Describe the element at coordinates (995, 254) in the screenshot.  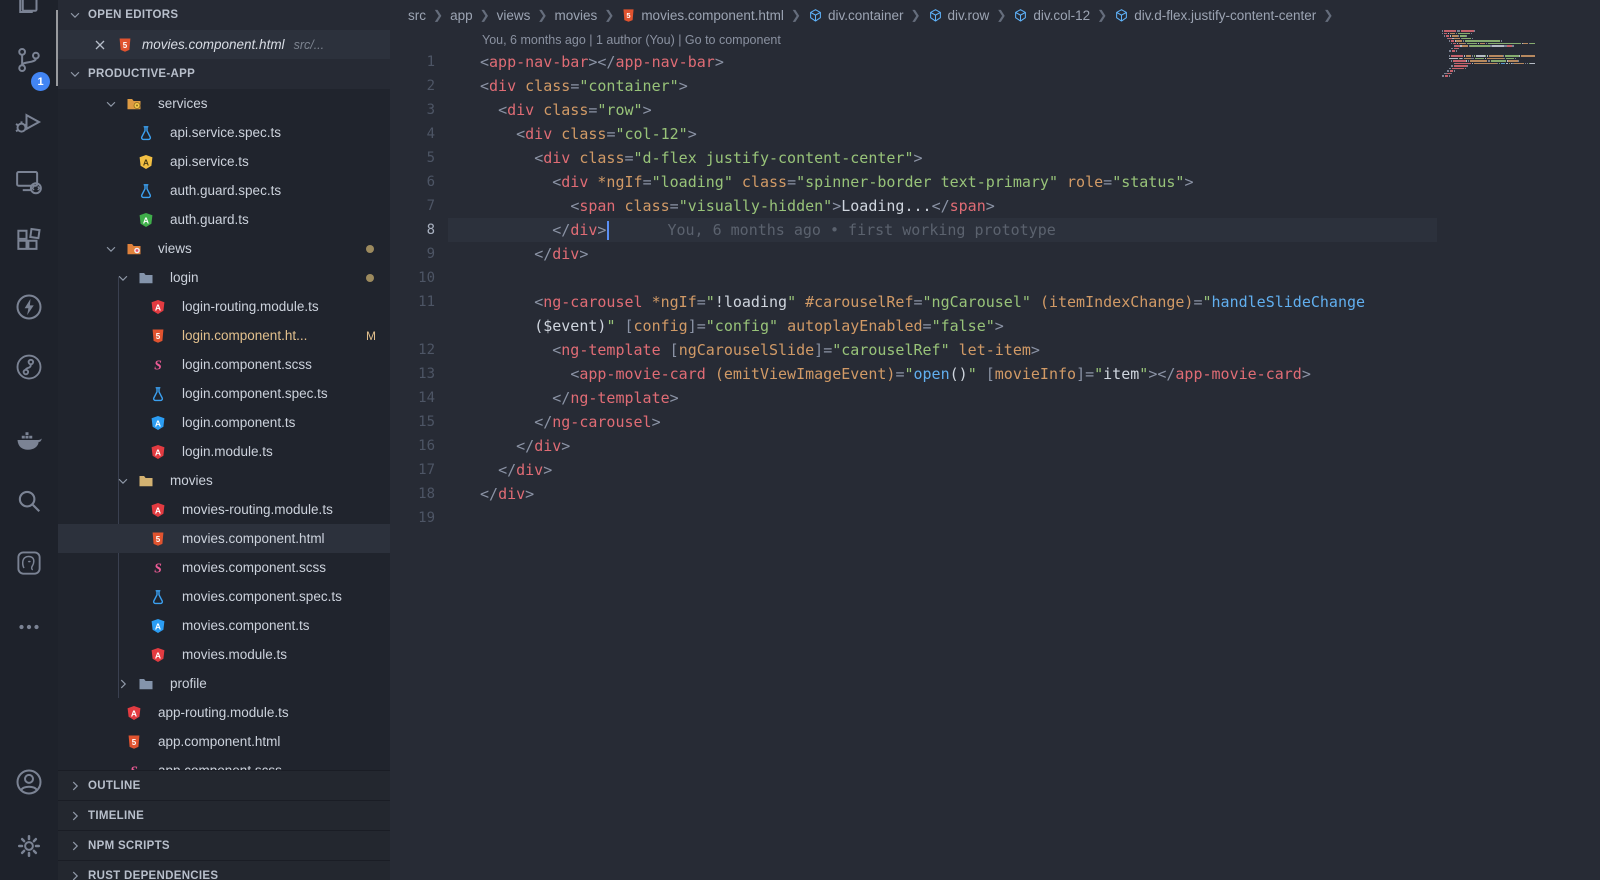
I see `code-line-9: 9 </div>` at that location.